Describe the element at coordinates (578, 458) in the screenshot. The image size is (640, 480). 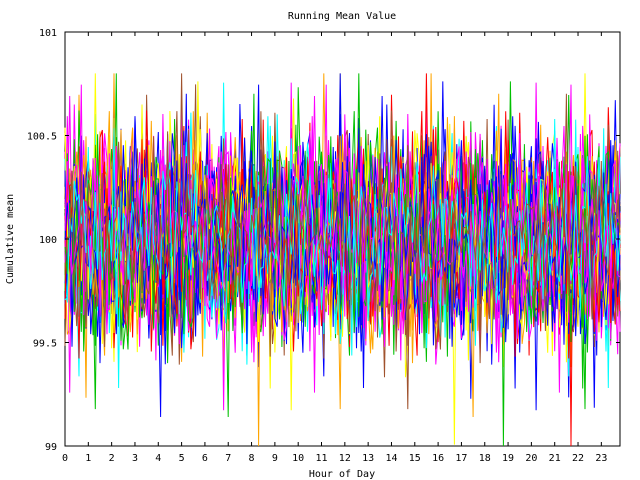
I see `x-tick-label: 22` at that location.